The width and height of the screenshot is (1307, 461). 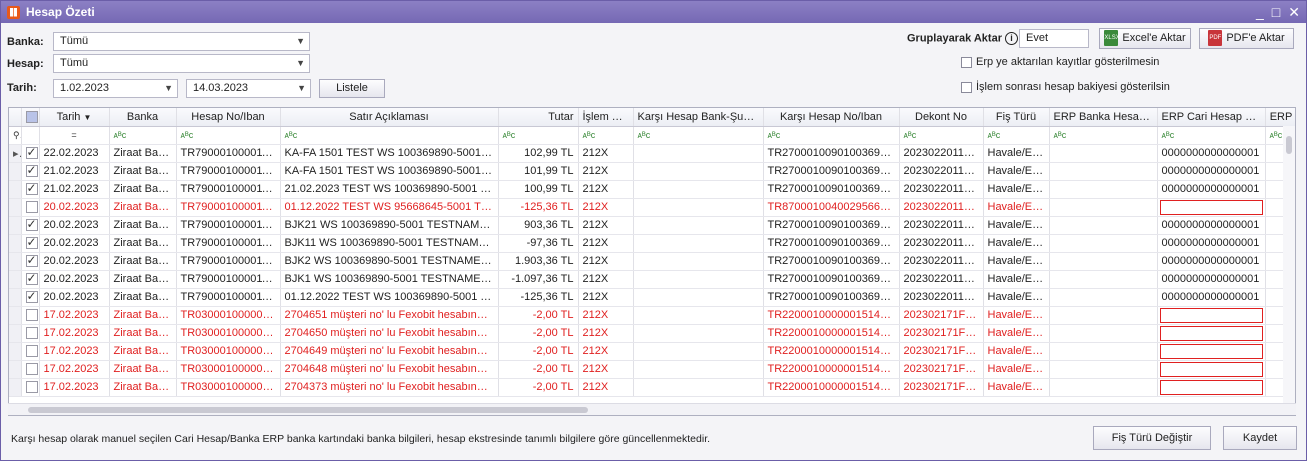 I want to click on cell-dekont: 202302171F01000, so click(x=941, y=369).